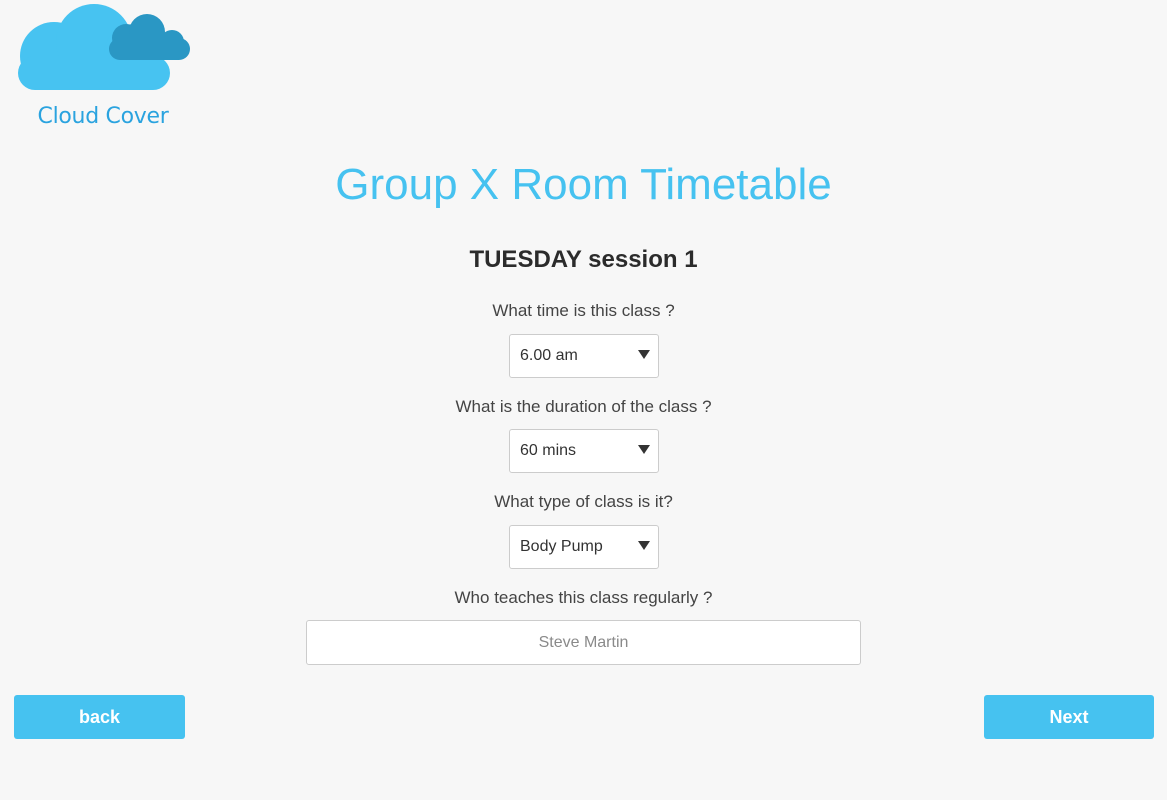 This screenshot has width=1167, height=800. What do you see at coordinates (549, 355) in the screenshot?
I see `time-select-value: 6.00 am` at bounding box center [549, 355].